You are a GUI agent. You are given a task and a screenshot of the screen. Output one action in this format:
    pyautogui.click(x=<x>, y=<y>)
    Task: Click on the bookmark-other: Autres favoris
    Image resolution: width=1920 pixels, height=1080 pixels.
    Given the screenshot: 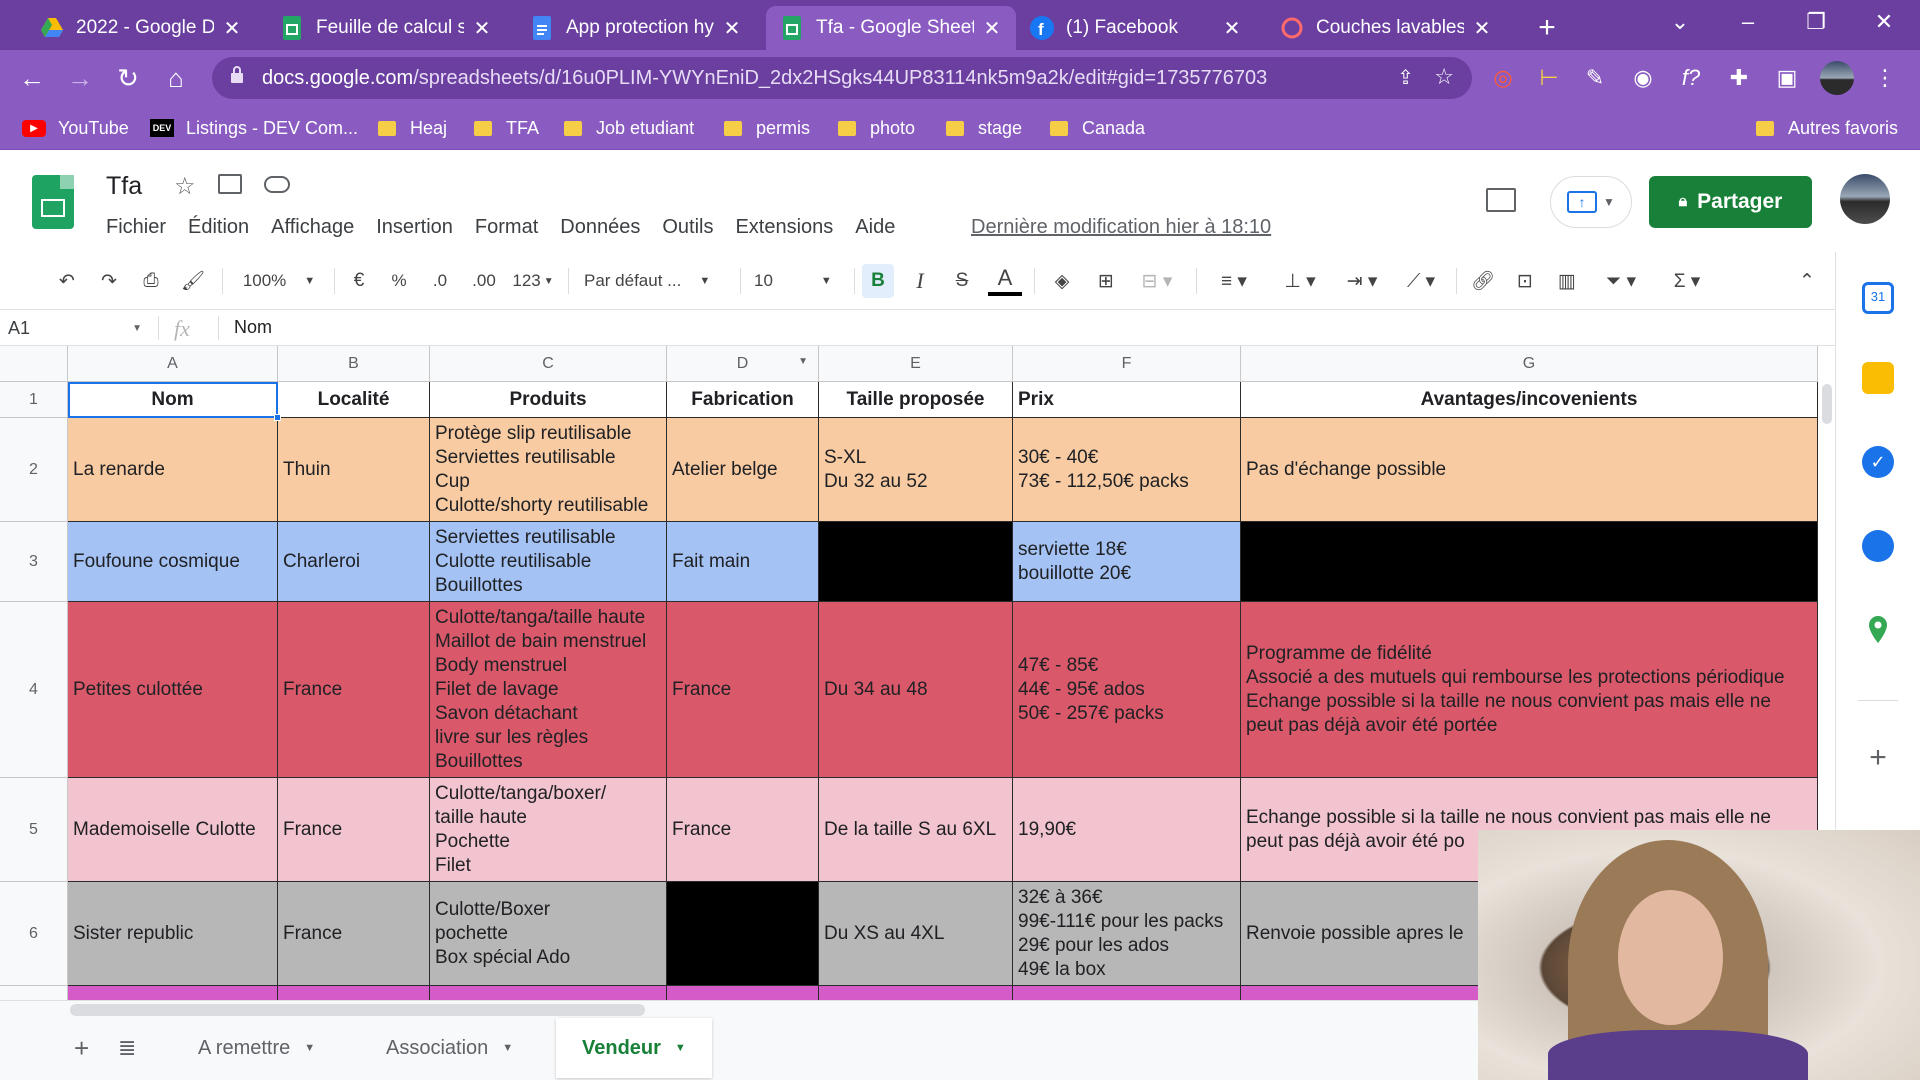 What is the action you would take?
    pyautogui.click(x=1827, y=128)
    